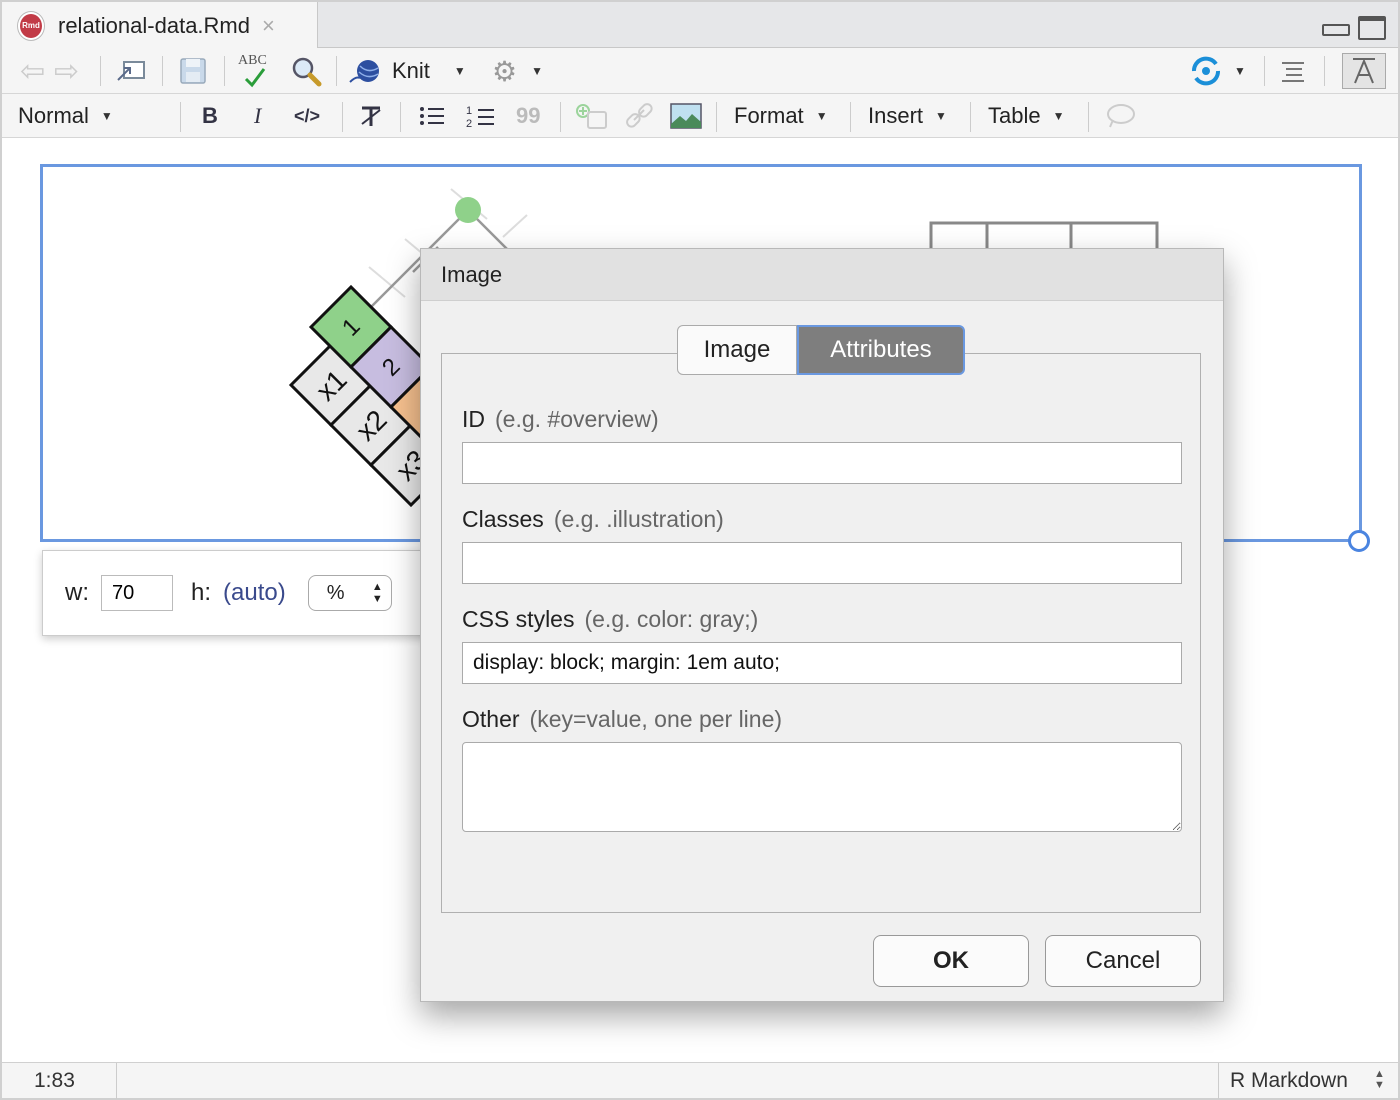 The width and height of the screenshot is (1400, 1100). What do you see at coordinates (822, 663) in the screenshot?
I see `css-styles-input` at bounding box center [822, 663].